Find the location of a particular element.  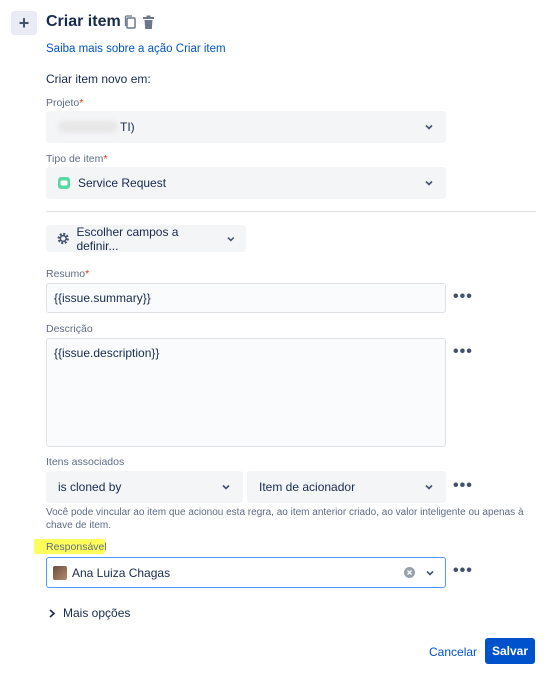

assignee-value: Ana Luiza Chagas is located at coordinates (121, 572).